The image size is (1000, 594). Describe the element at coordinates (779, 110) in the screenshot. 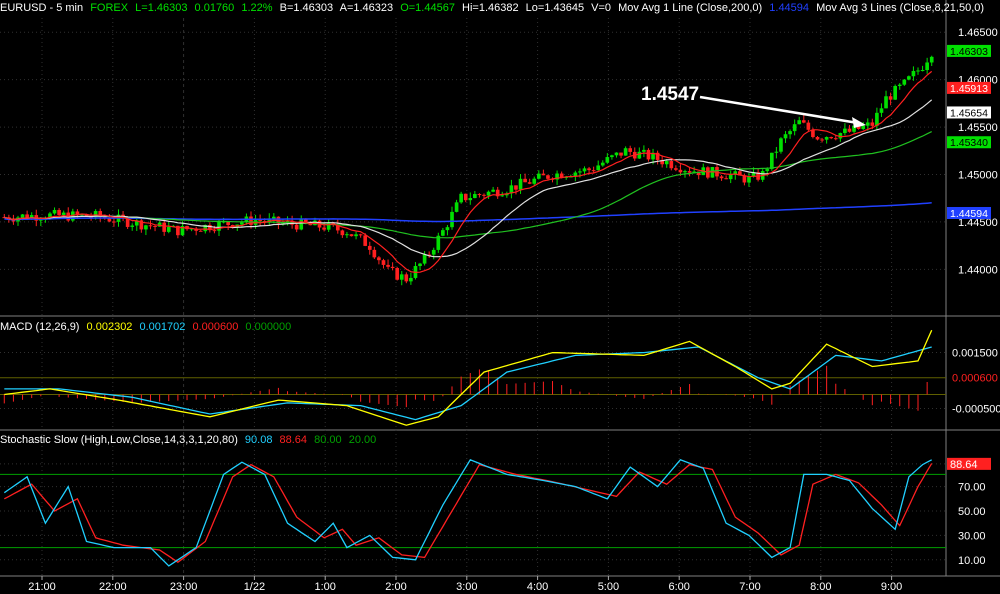

I see `callout-arrow-line` at that location.